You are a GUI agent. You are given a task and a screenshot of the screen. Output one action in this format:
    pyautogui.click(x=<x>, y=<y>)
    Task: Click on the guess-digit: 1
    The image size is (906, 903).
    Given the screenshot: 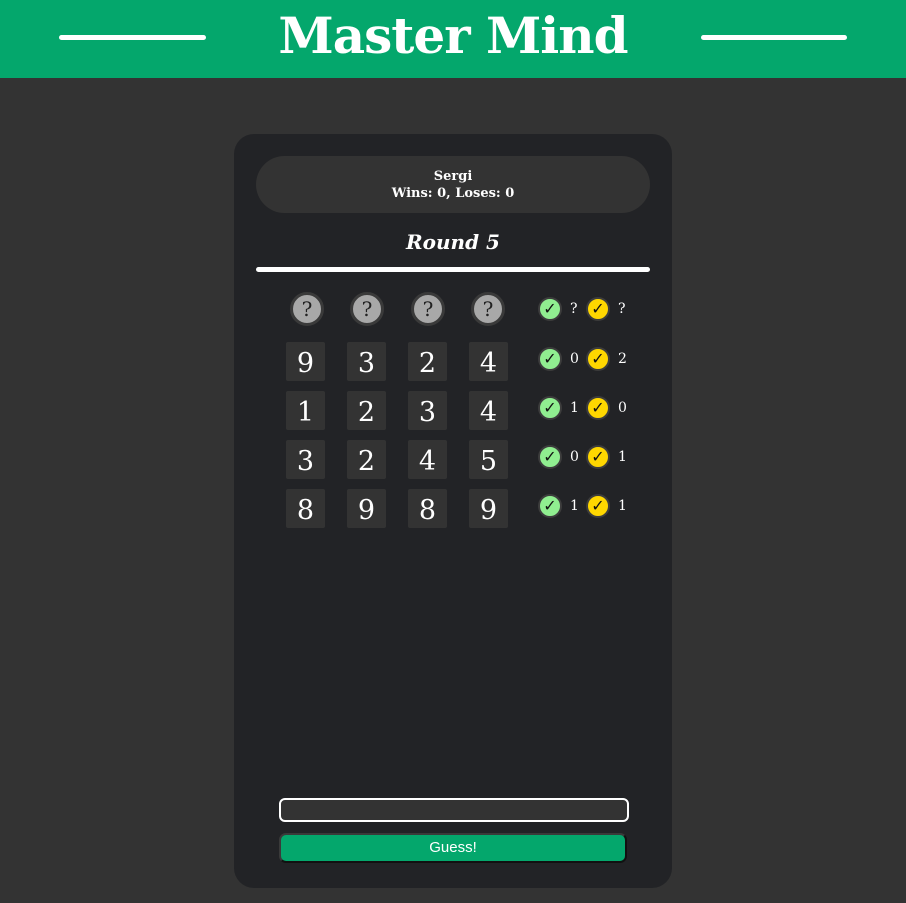 What is the action you would take?
    pyautogui.click(x=305, y=410)
    